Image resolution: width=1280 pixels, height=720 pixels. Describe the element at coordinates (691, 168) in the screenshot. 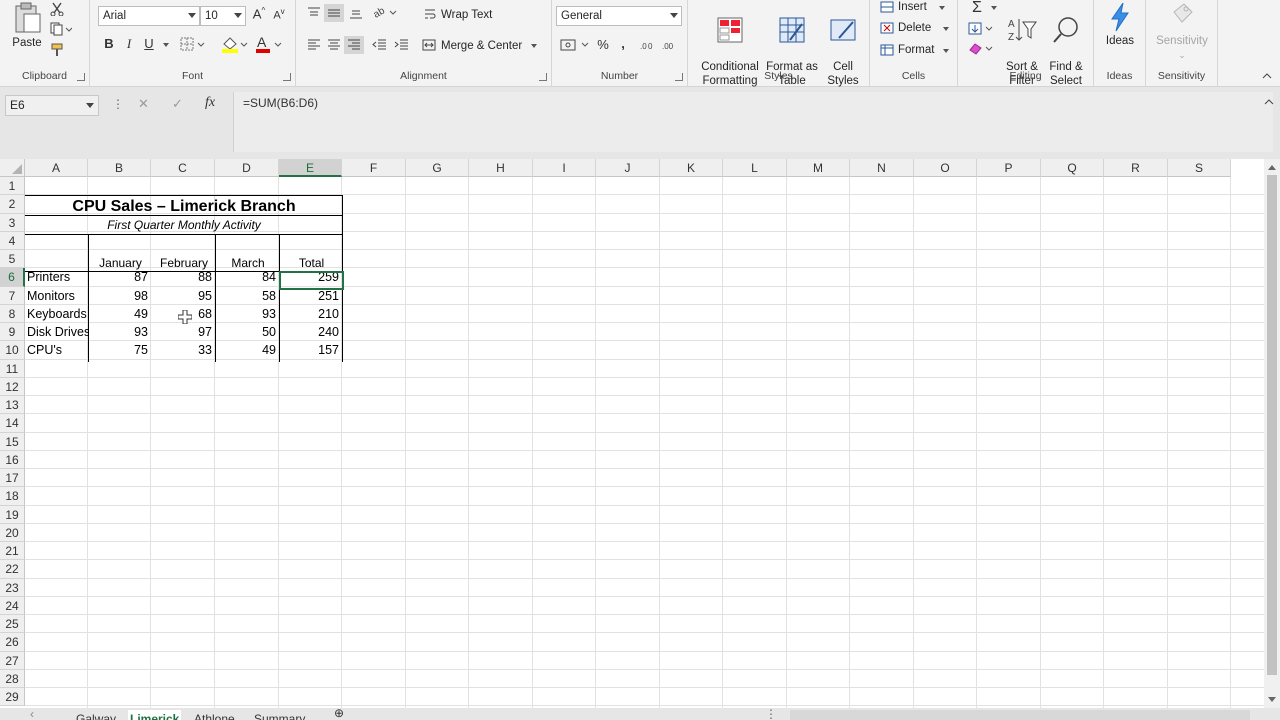

I see `column-header-k: K` at that location.